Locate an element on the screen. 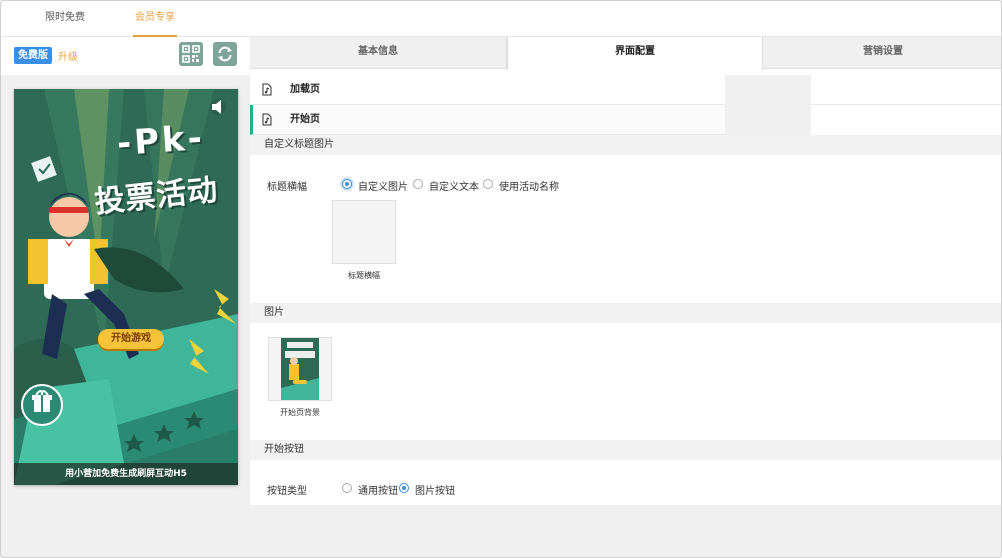  start-page-bg-thumbnail is located at coordinates (300, 369).